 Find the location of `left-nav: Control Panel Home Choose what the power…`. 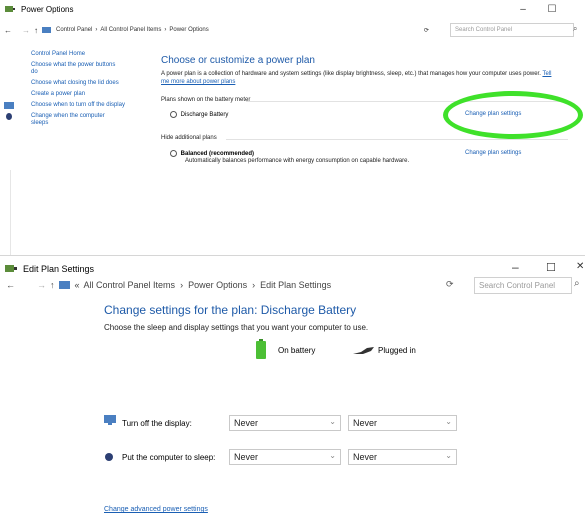

left-nav: Control Panel Home Choose what the power… is located at coordinates (68, 91).